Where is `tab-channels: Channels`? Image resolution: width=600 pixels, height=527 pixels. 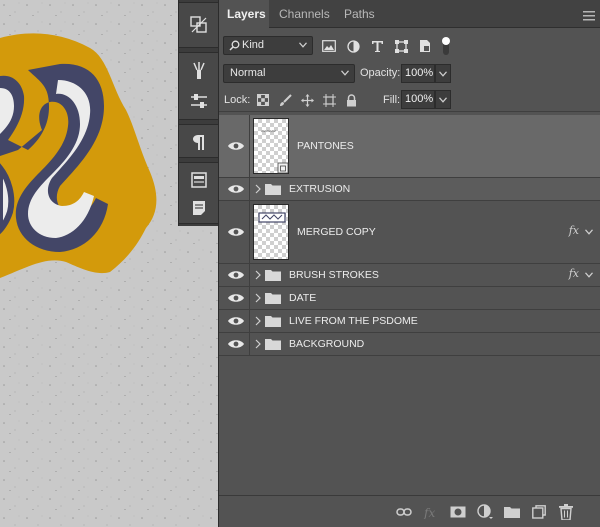
tab-channels: Channels is located at coordinates (302, 14).